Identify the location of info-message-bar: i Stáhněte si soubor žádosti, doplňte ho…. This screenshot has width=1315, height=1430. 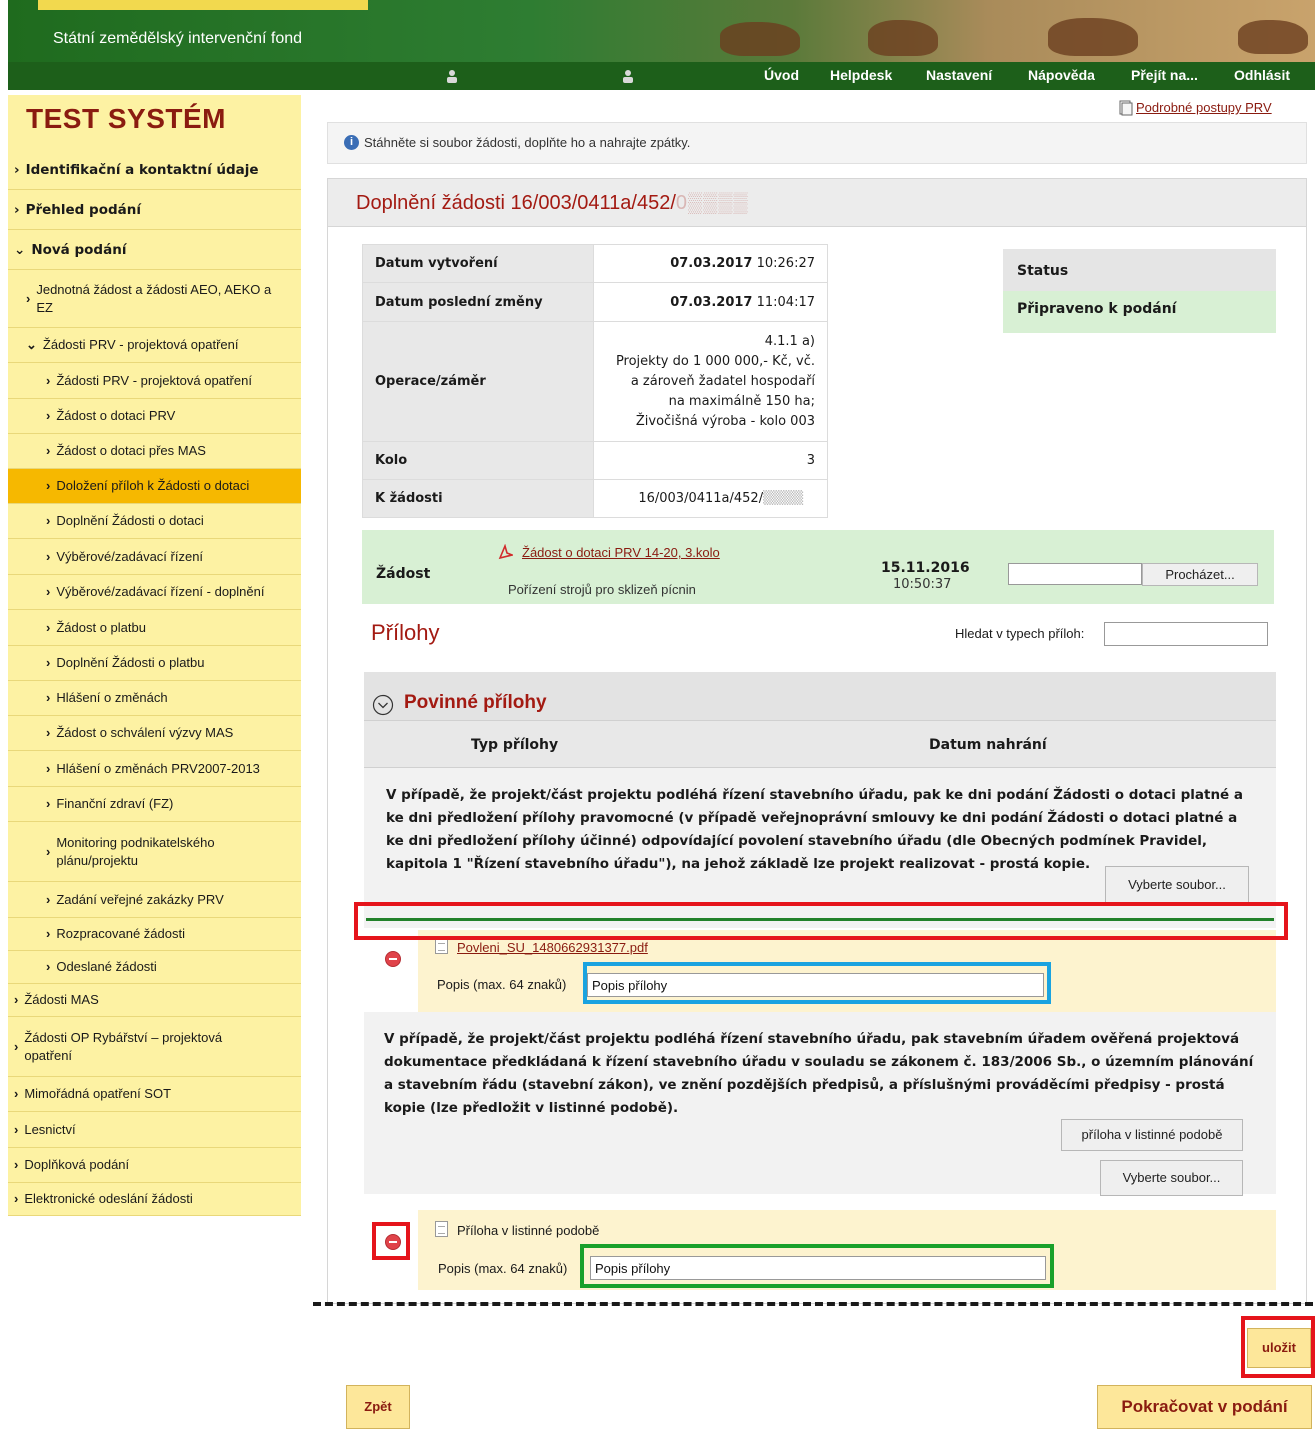
(817, 143).